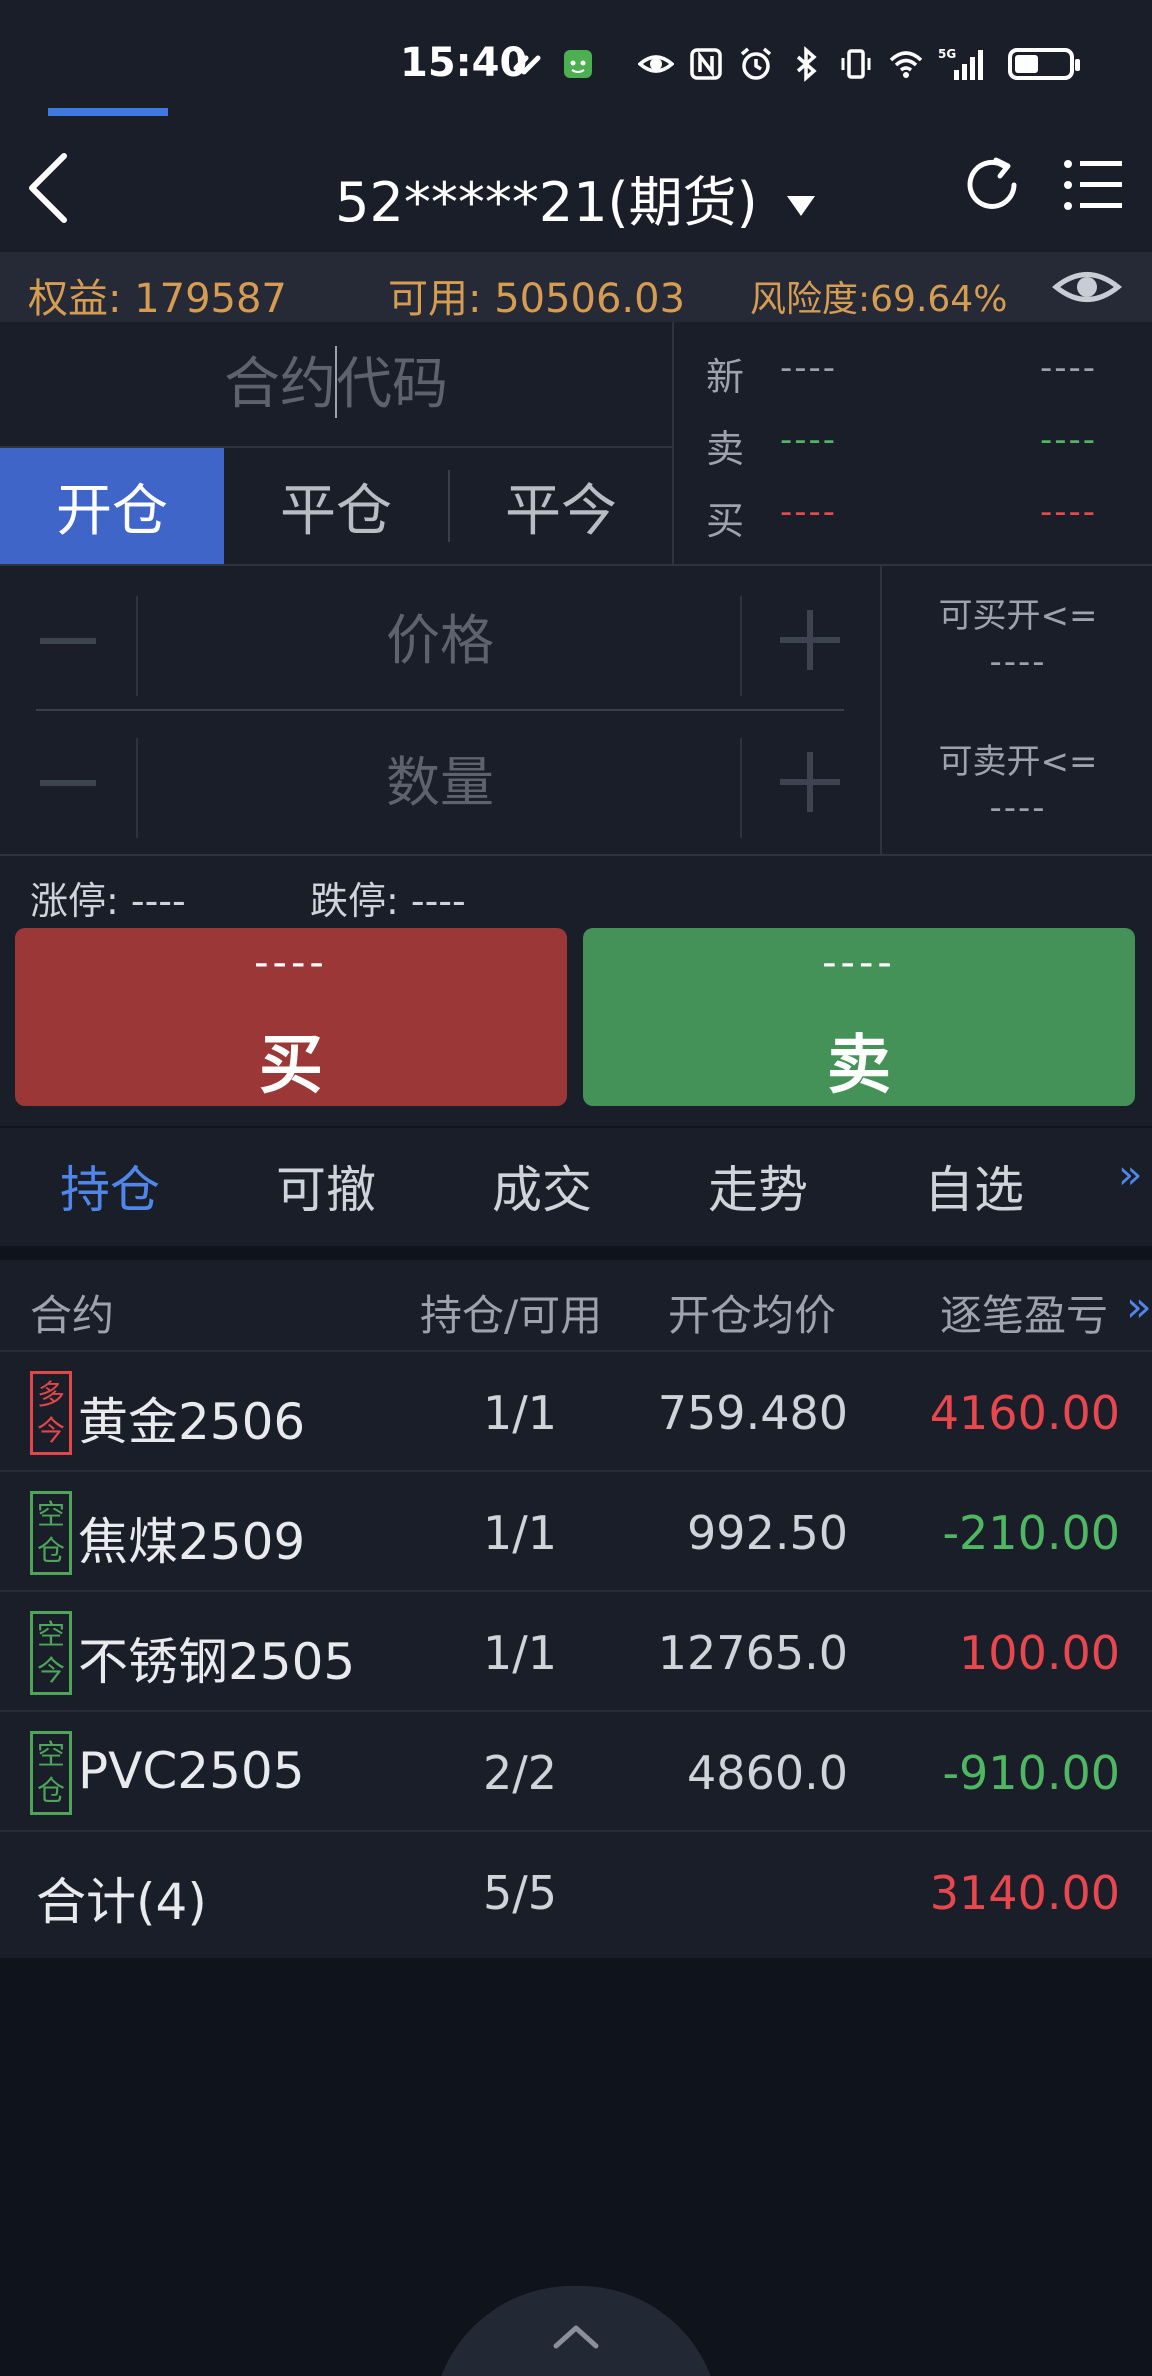 The height and width of the screenshot is (2376, 1152). I want to click on toggle-visibility-button, so click(1087, 287).